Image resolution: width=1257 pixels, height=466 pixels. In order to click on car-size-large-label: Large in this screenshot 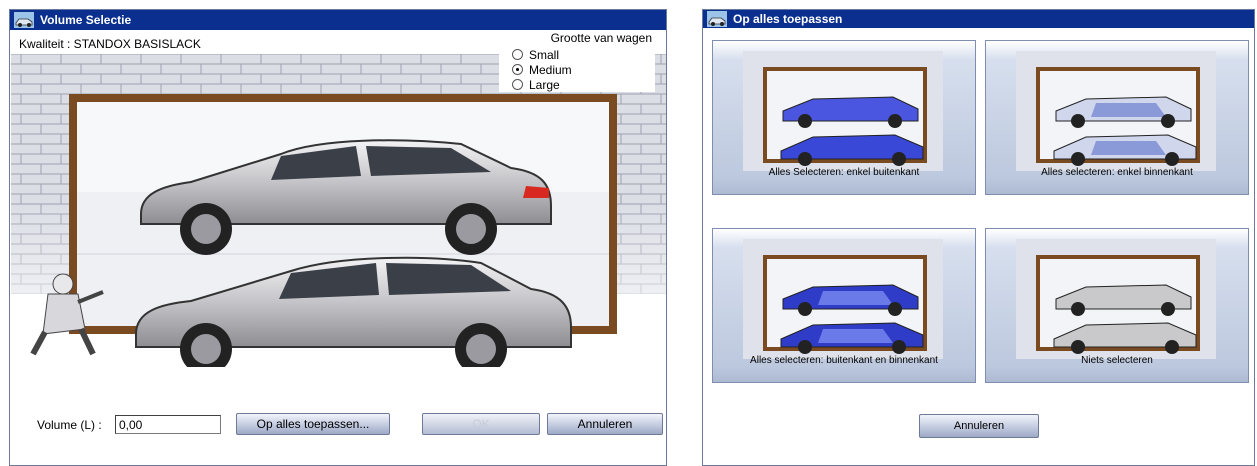, I will do `click(544, 84)`.